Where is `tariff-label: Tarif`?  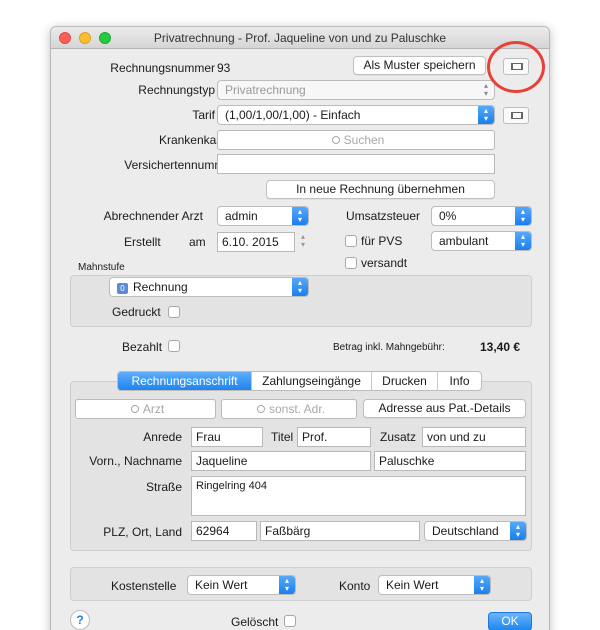
tariff-label: Tarif is located at coordinates (203, 115).